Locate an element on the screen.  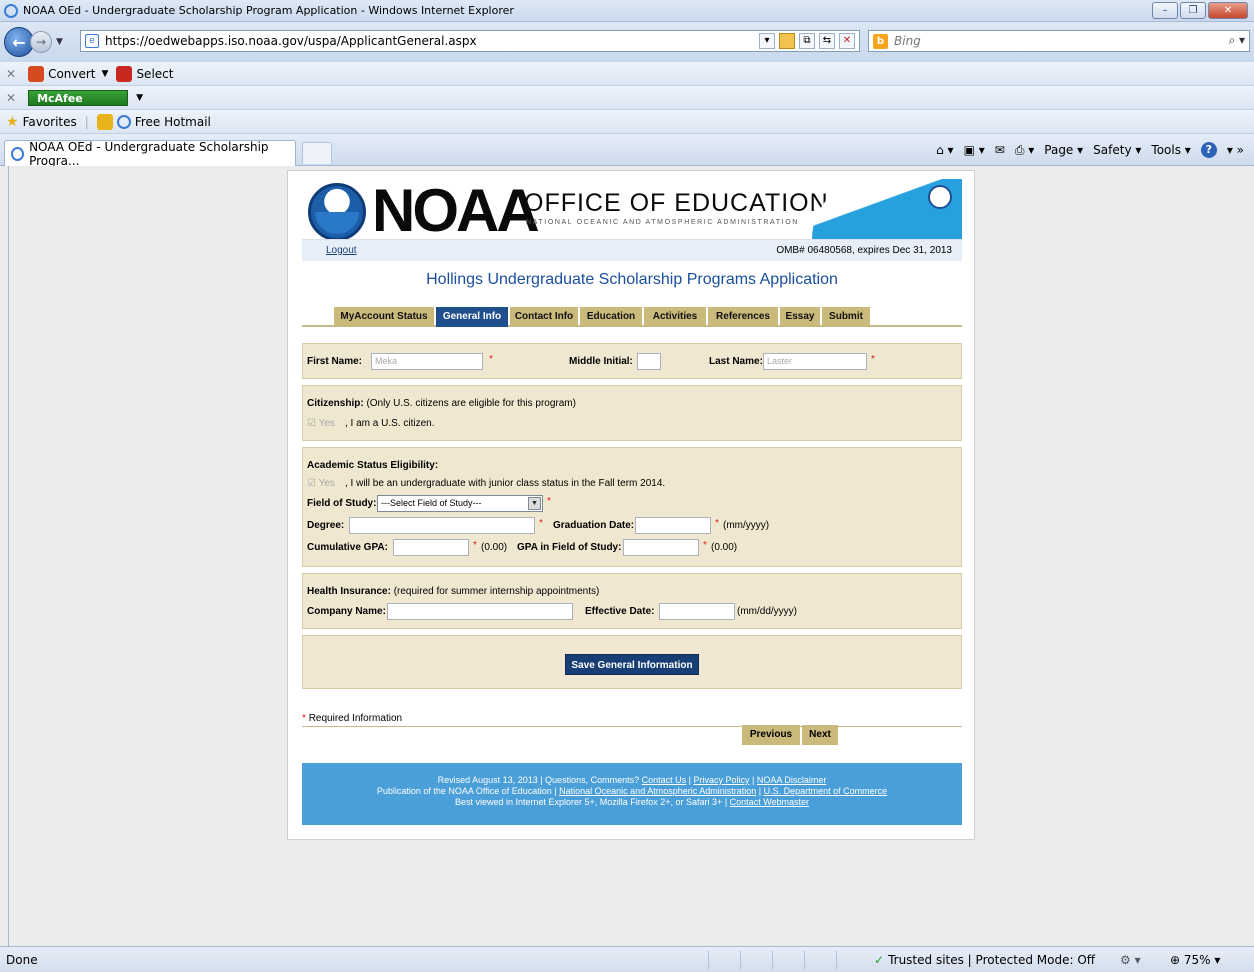
save-general-info-button: Save General Information is located at coordinates (632, 664).